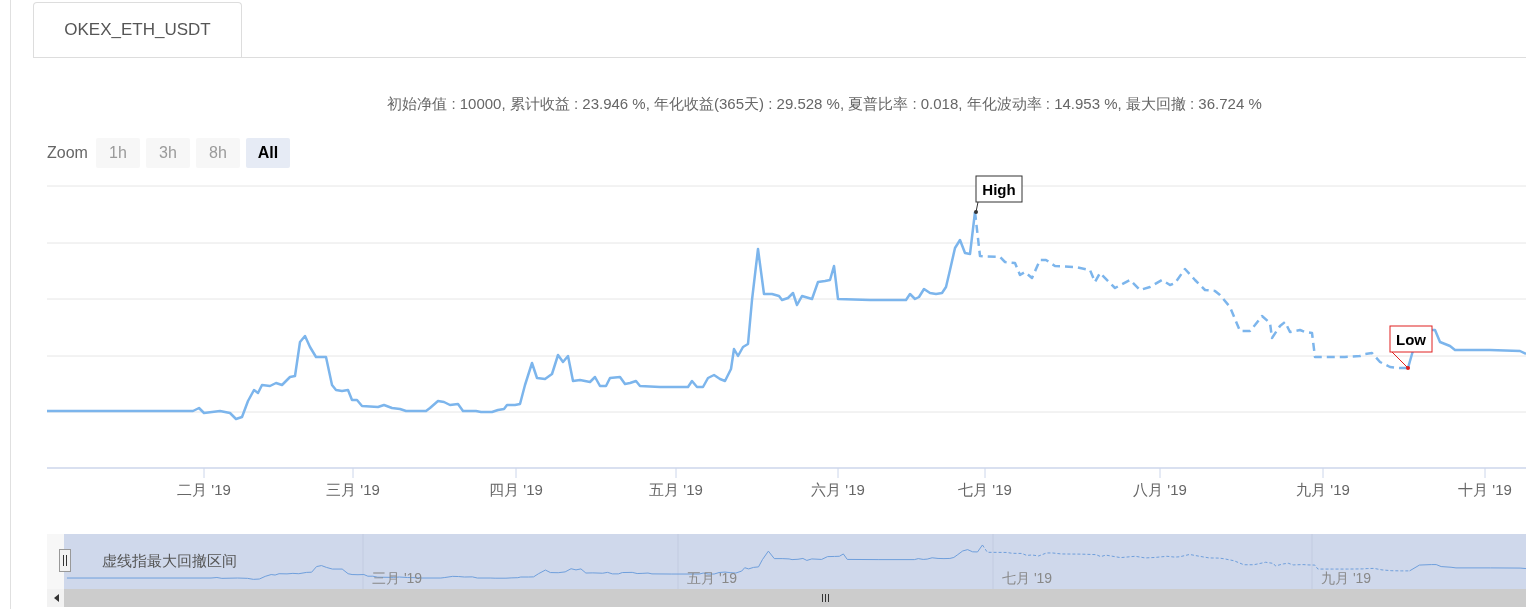 This screenshot has height=609, width=1526. What do you see at coordinates (712, 578) in the screenshot?
I see `navigator-axis-label: 五月 '19` at bounding box center [712, 578].